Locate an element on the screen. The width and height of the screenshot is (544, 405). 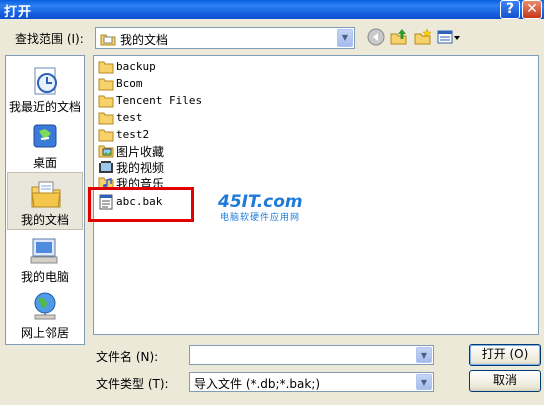
my-documents-small-icon is located at coordinates (108, 40).